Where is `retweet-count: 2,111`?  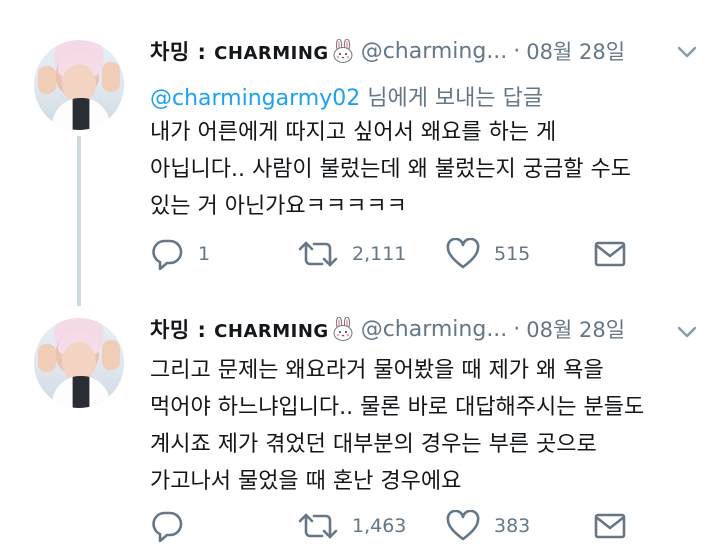 retweet-count: 2,111 is located at coordinates (379, 254).